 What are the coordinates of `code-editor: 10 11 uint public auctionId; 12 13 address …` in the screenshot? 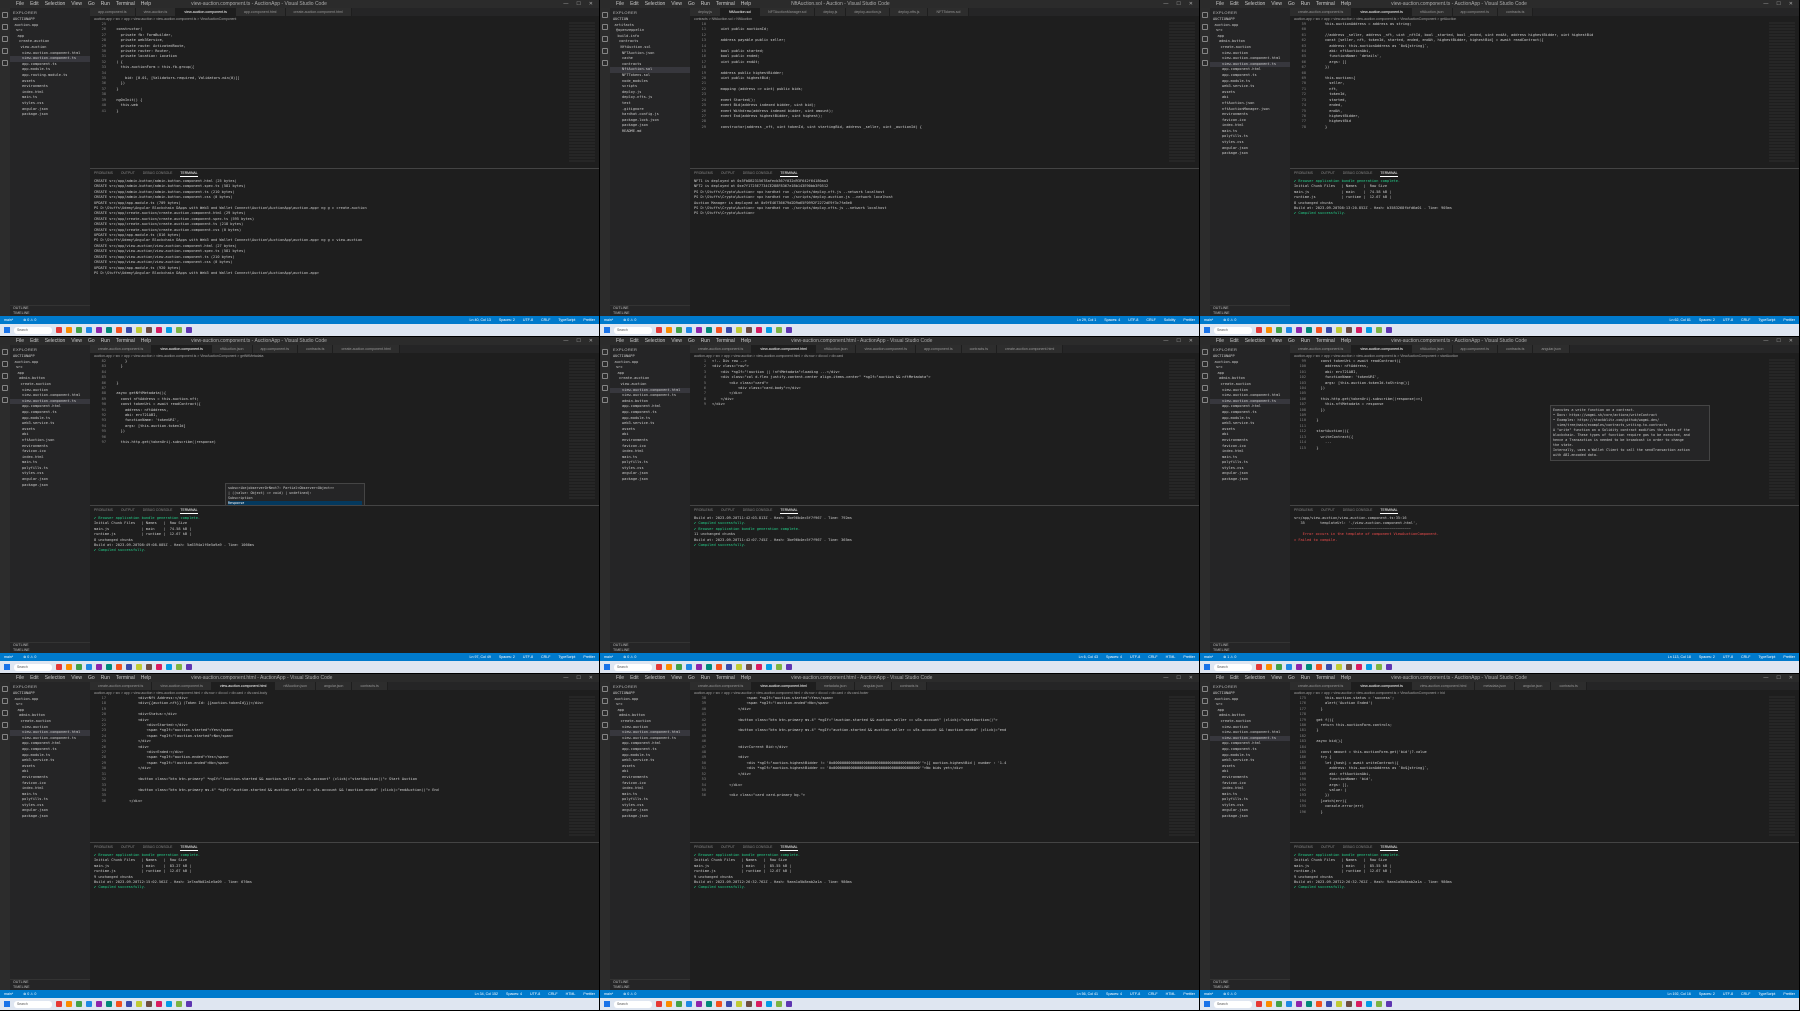 It's located at (944, 94).